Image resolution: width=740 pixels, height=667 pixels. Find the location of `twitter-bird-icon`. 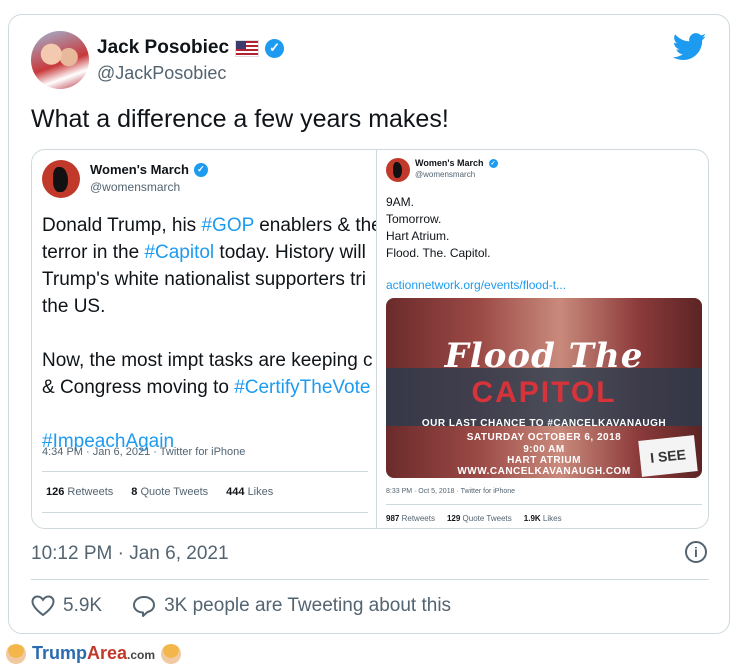

twitter-bird-icon is located at coordinates (690, 47).